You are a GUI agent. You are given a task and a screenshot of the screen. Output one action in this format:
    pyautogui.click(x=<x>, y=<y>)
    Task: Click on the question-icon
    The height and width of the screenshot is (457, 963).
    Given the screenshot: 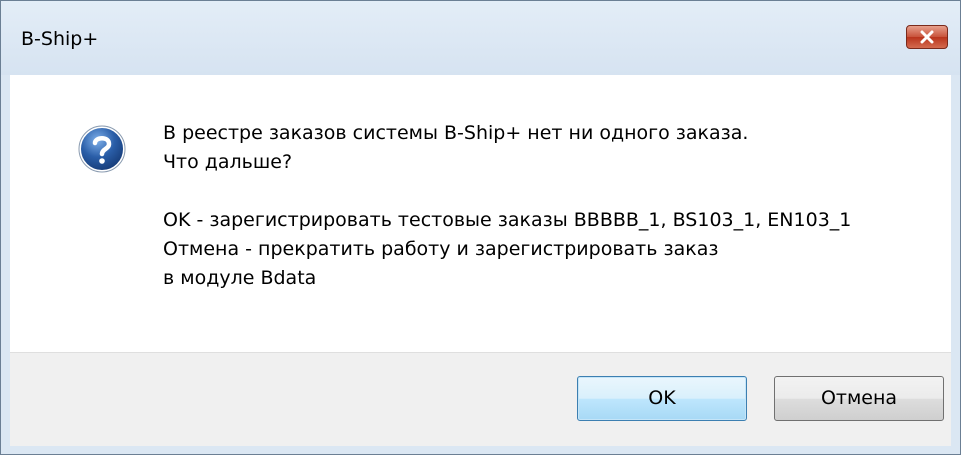 What is the action you would take?
    pyautogui.click(x=102, y=149)
    